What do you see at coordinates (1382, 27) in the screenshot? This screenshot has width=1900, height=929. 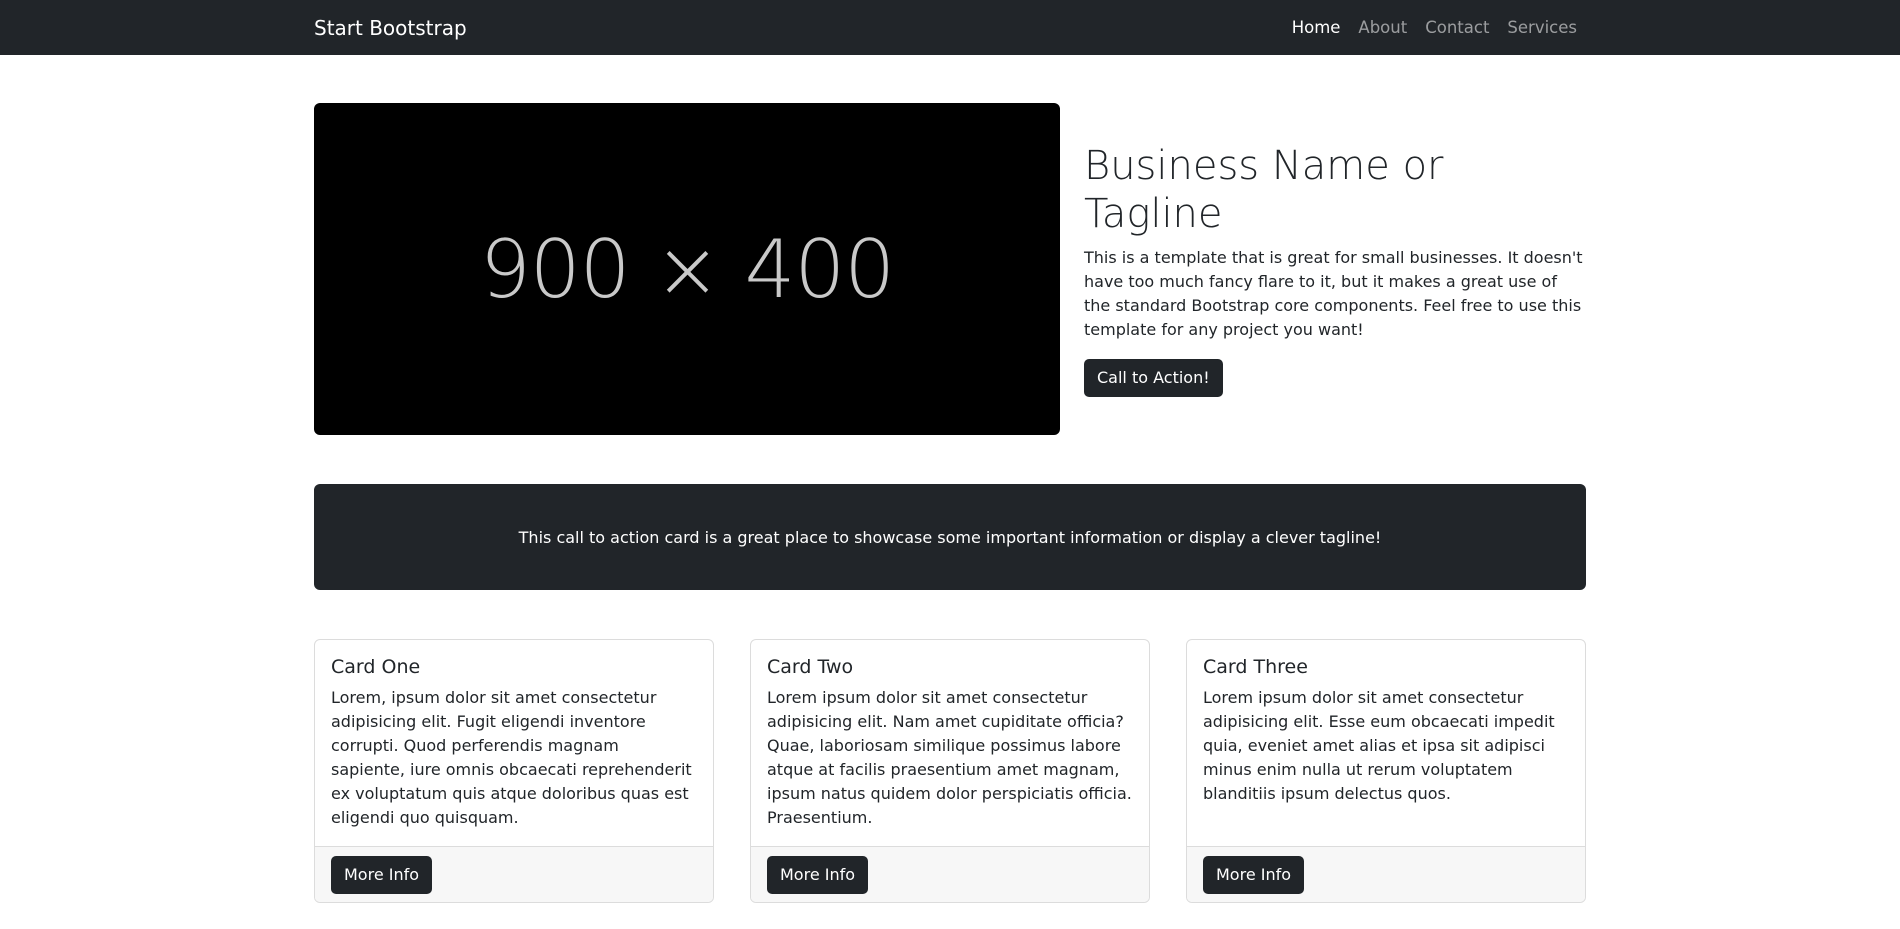 I see `nav-link-about: About` at bounding box center [1382, 27].